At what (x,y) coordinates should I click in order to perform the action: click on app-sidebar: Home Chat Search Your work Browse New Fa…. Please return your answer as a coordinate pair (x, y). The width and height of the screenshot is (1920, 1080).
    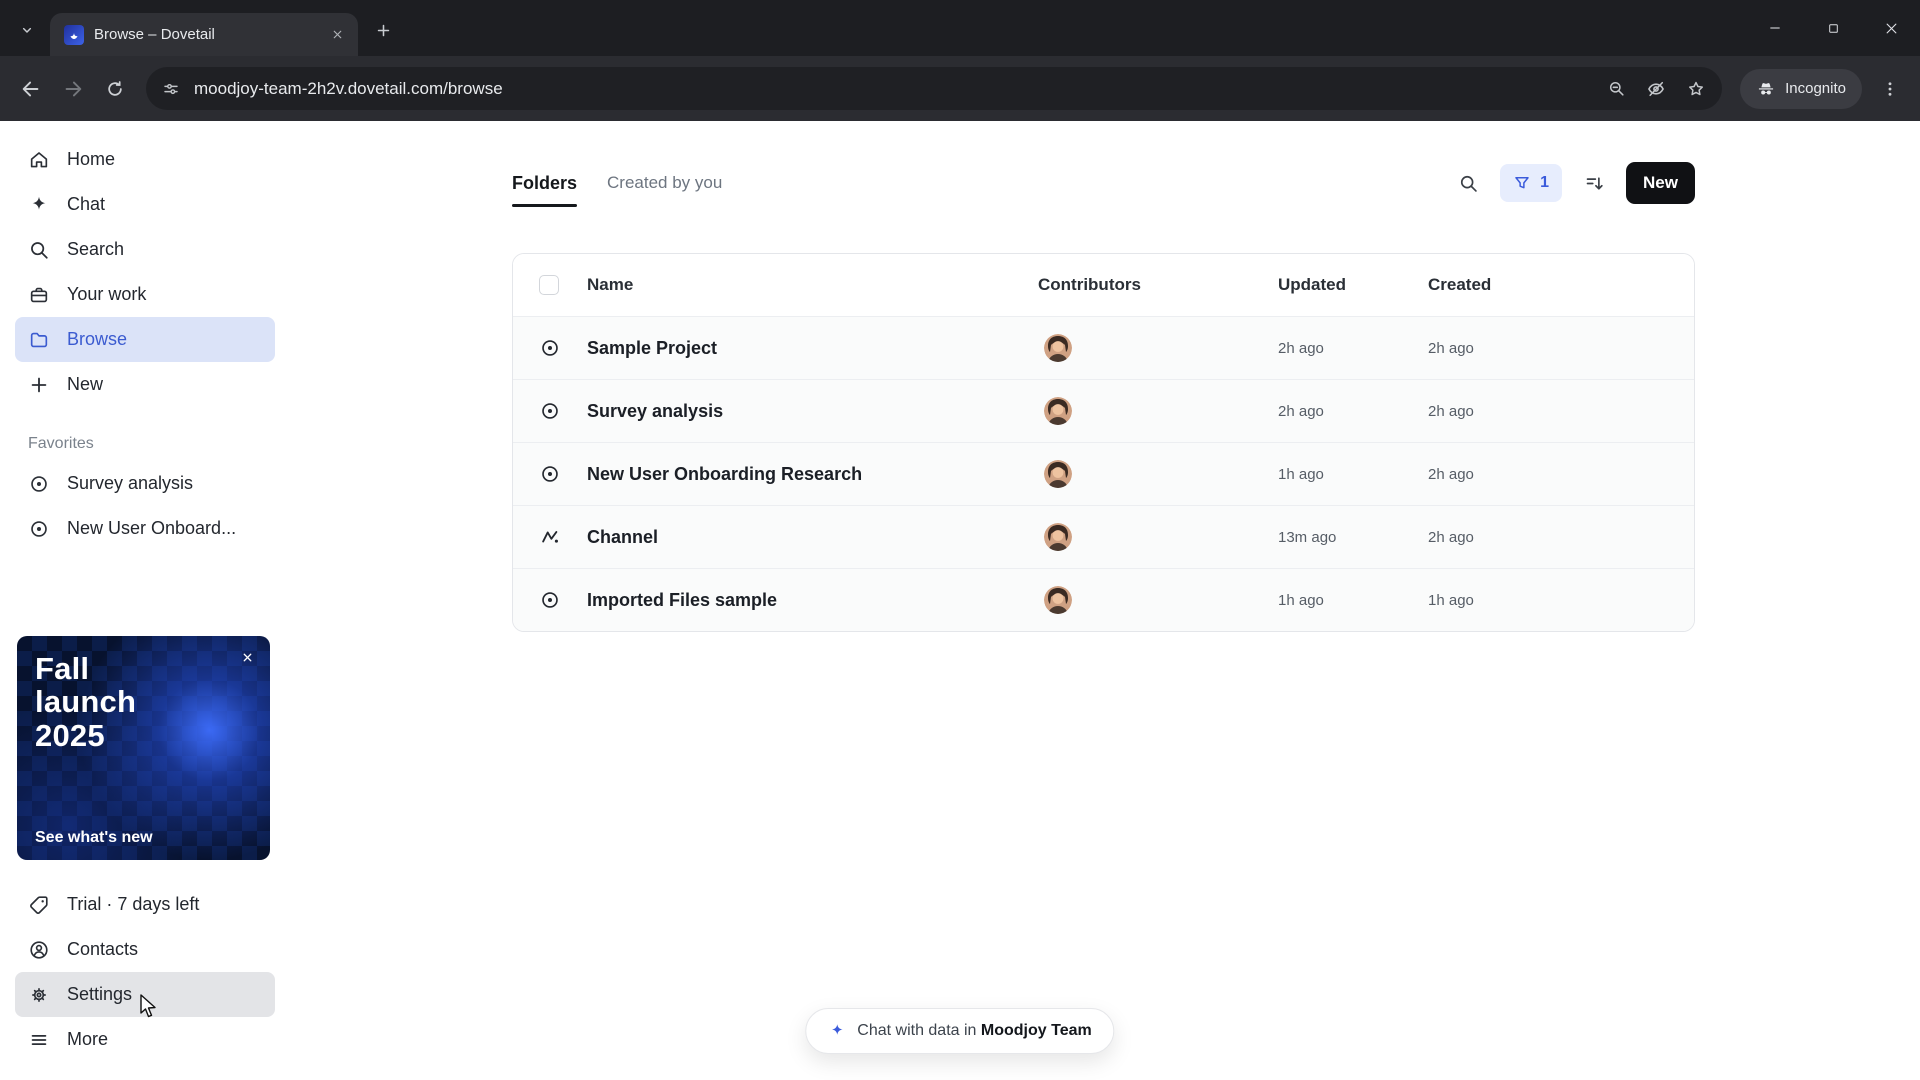
    Looking at the image, I should click on (145, 600).